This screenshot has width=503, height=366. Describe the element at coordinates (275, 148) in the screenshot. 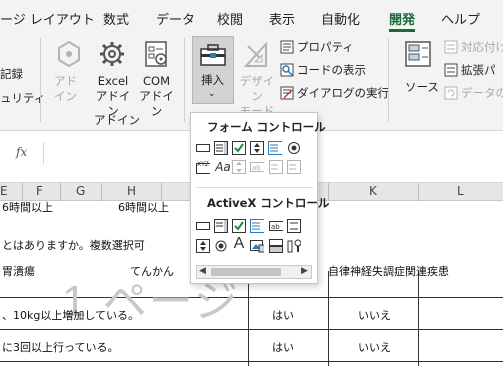

I see `list-box-icon` at that location.